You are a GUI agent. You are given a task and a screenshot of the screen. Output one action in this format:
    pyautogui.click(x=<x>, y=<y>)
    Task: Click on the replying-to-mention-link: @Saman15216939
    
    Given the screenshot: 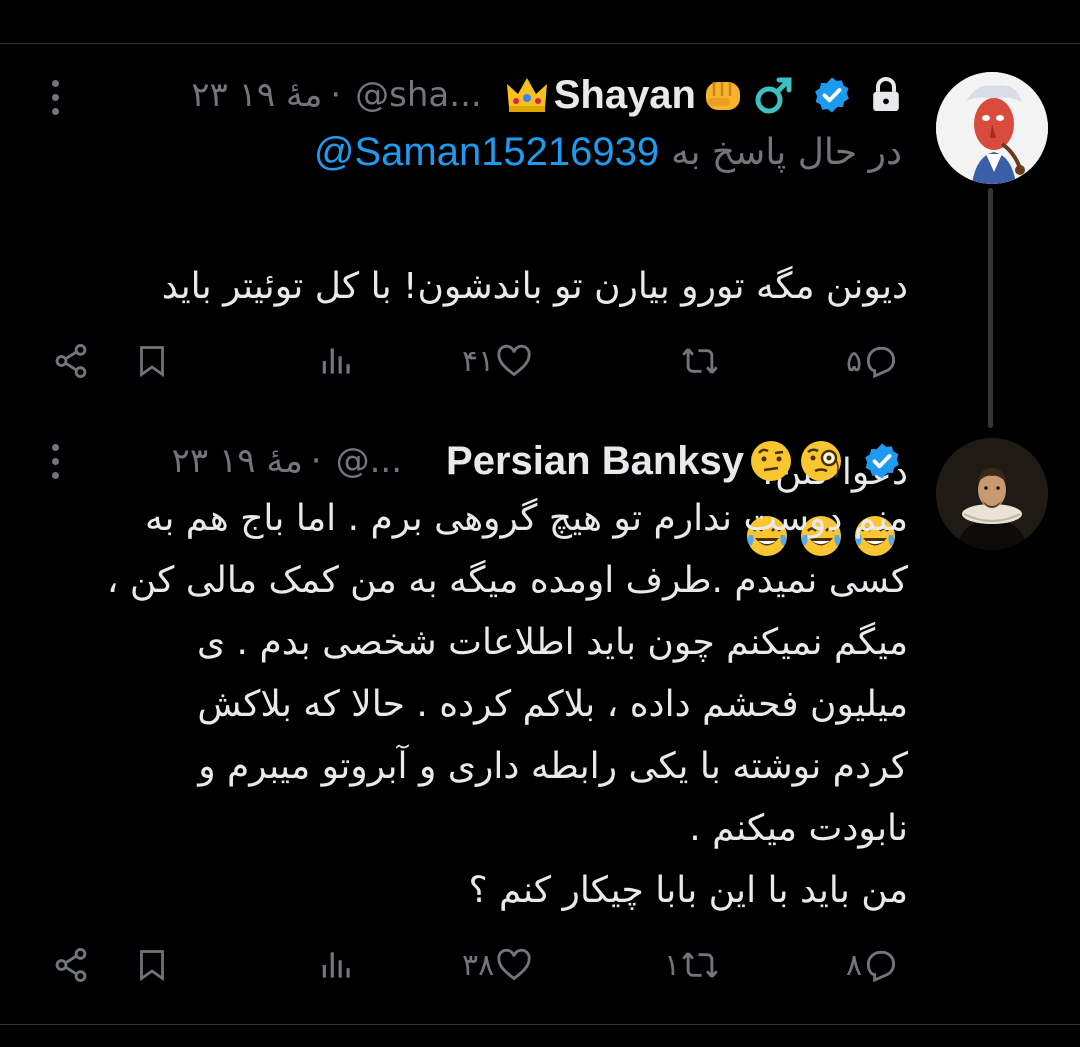 What is the action you would take?
    pyautogui.click(x=486, y=152)
    